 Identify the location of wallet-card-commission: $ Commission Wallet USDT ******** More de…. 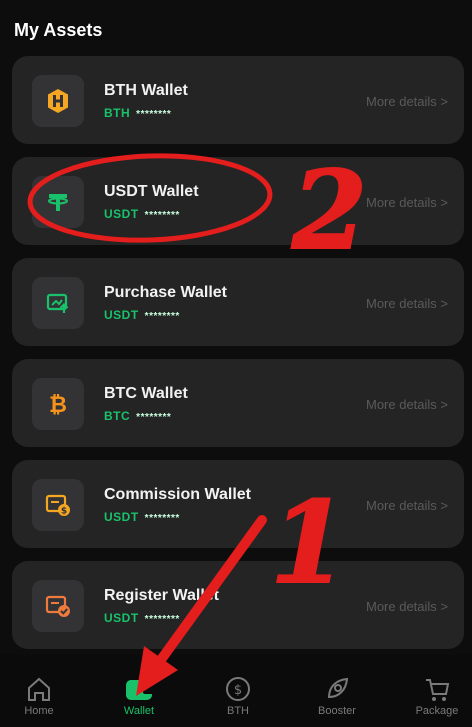
(238, 504).